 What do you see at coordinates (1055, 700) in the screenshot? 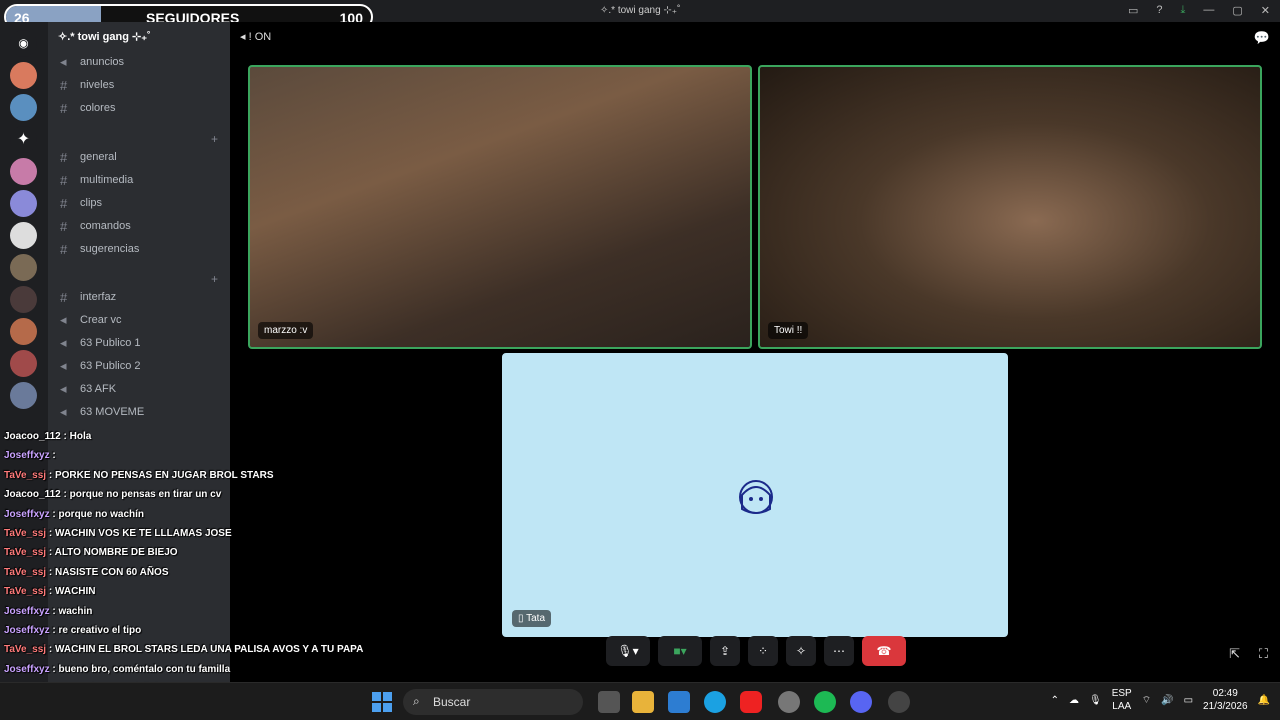
I see `chevron-up-icon: ⌃` at bounding box center [1055, 700].